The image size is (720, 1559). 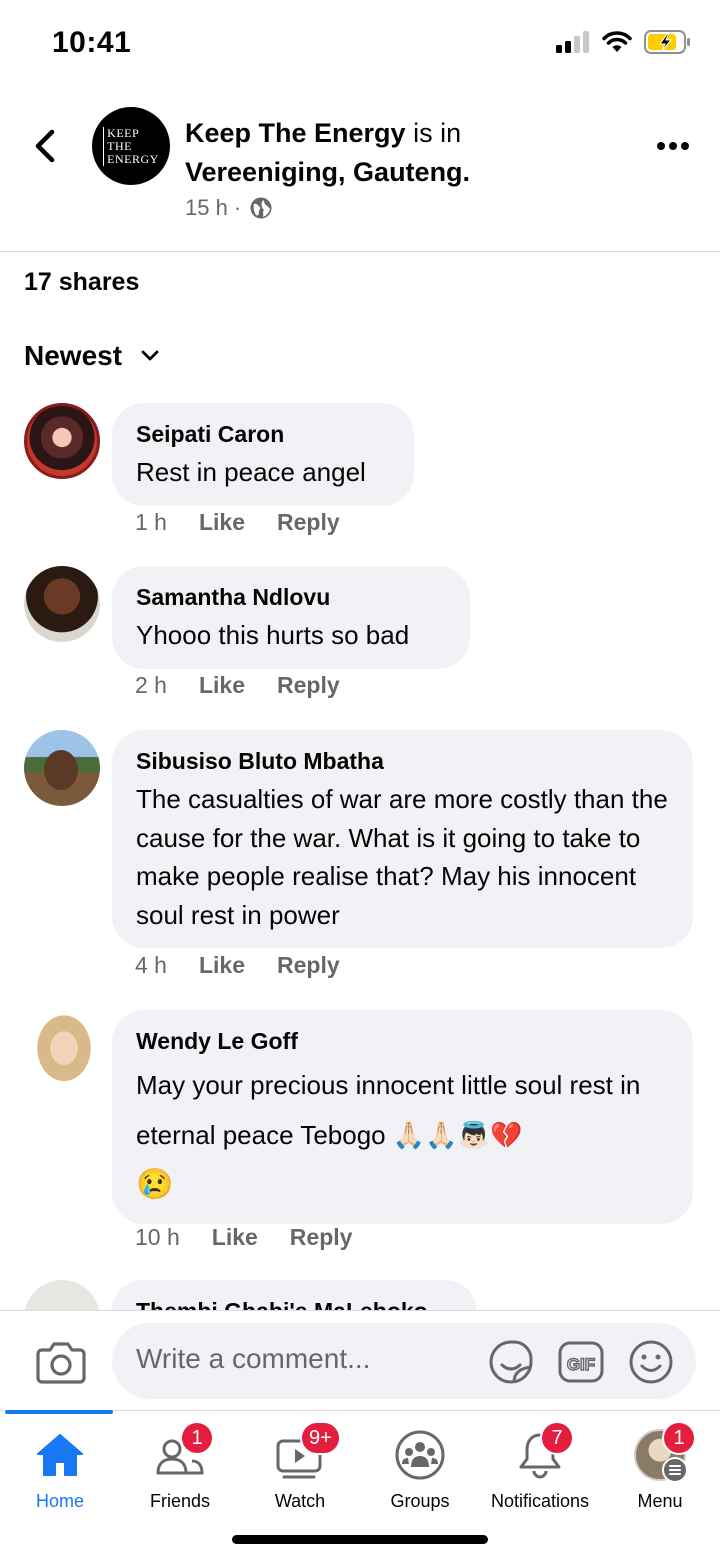 What do you see at coordinates (157, 1237) in the screenshot?
I see `comment-time: 10 h` at bounding box center [157, 1237].